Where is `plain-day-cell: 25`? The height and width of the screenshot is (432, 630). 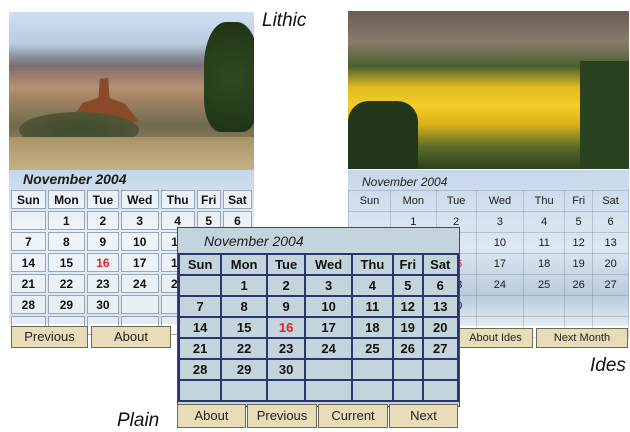
plain-day-cell: 25 is located at coordinates (372, 348).